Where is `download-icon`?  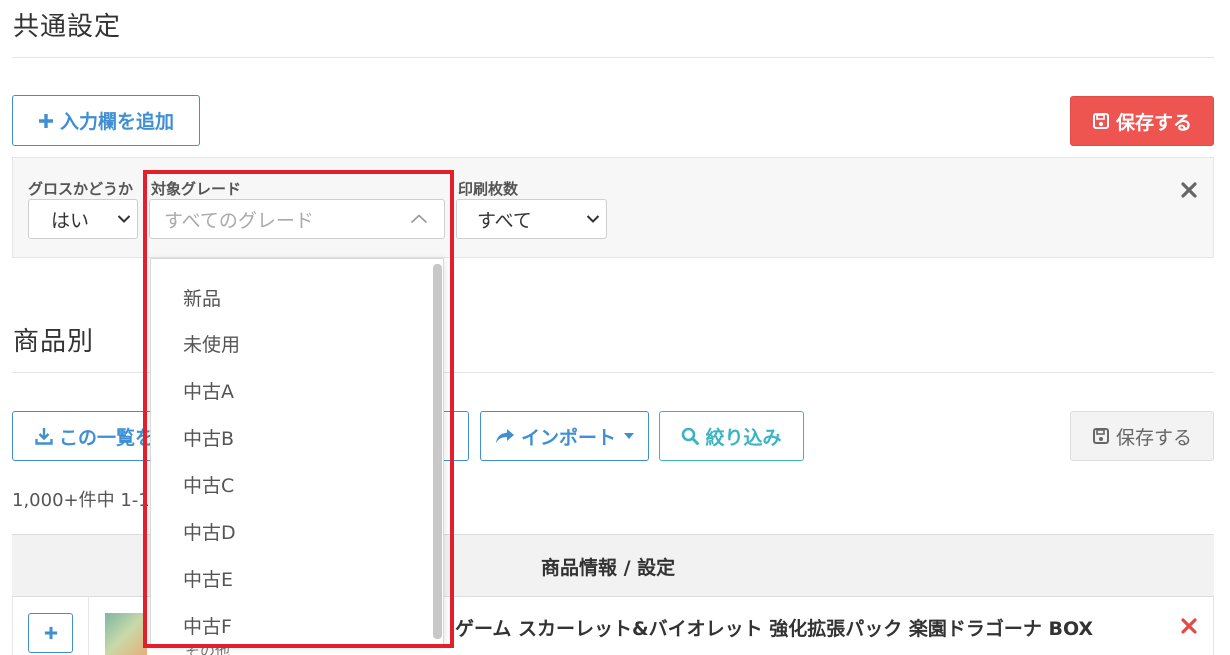
download-icon is located at coordinates (44, 436).